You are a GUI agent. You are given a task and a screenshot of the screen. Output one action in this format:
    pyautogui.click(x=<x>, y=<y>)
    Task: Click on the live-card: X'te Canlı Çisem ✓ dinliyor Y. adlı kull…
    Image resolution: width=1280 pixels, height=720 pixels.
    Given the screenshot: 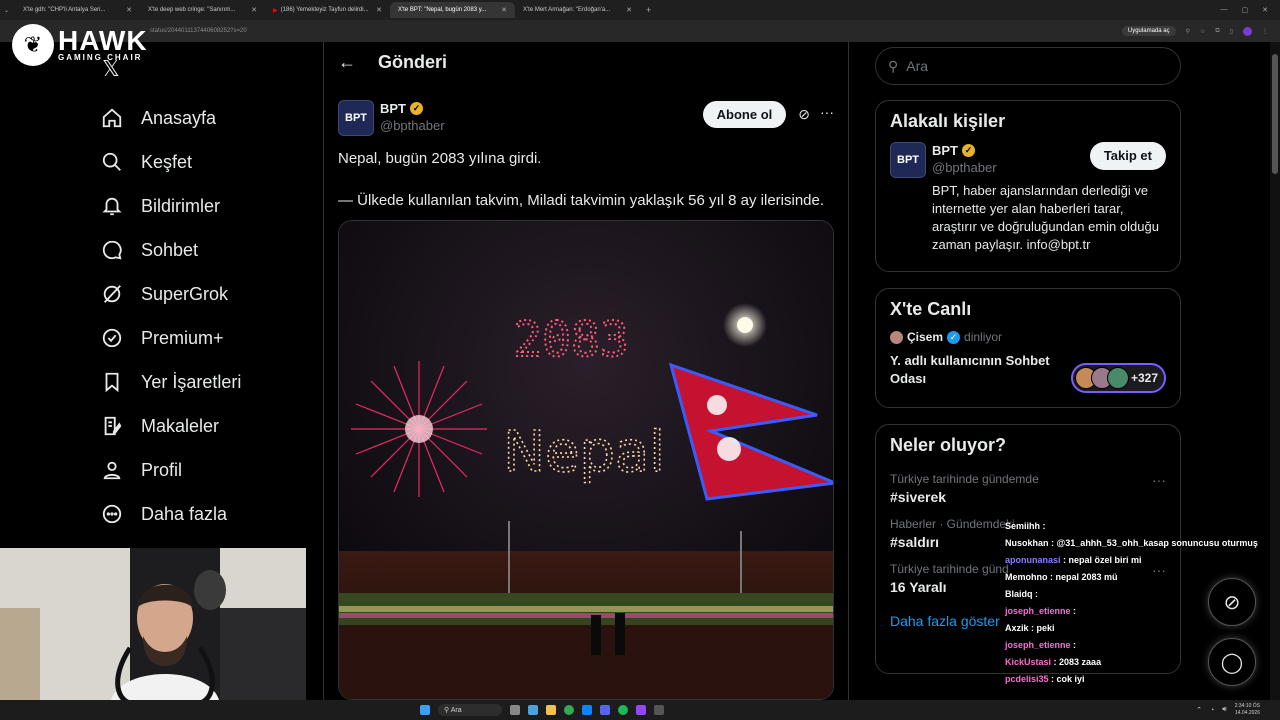 What is the action you would take?
    pyautogui.click(x=1028, y=348)
    